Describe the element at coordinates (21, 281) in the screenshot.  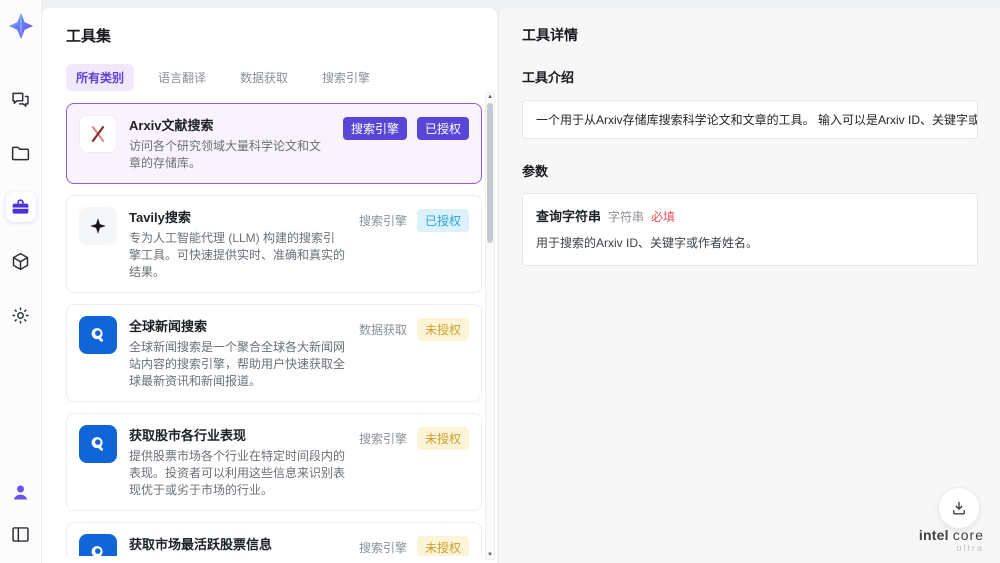
I see `icon-rail` at that location.